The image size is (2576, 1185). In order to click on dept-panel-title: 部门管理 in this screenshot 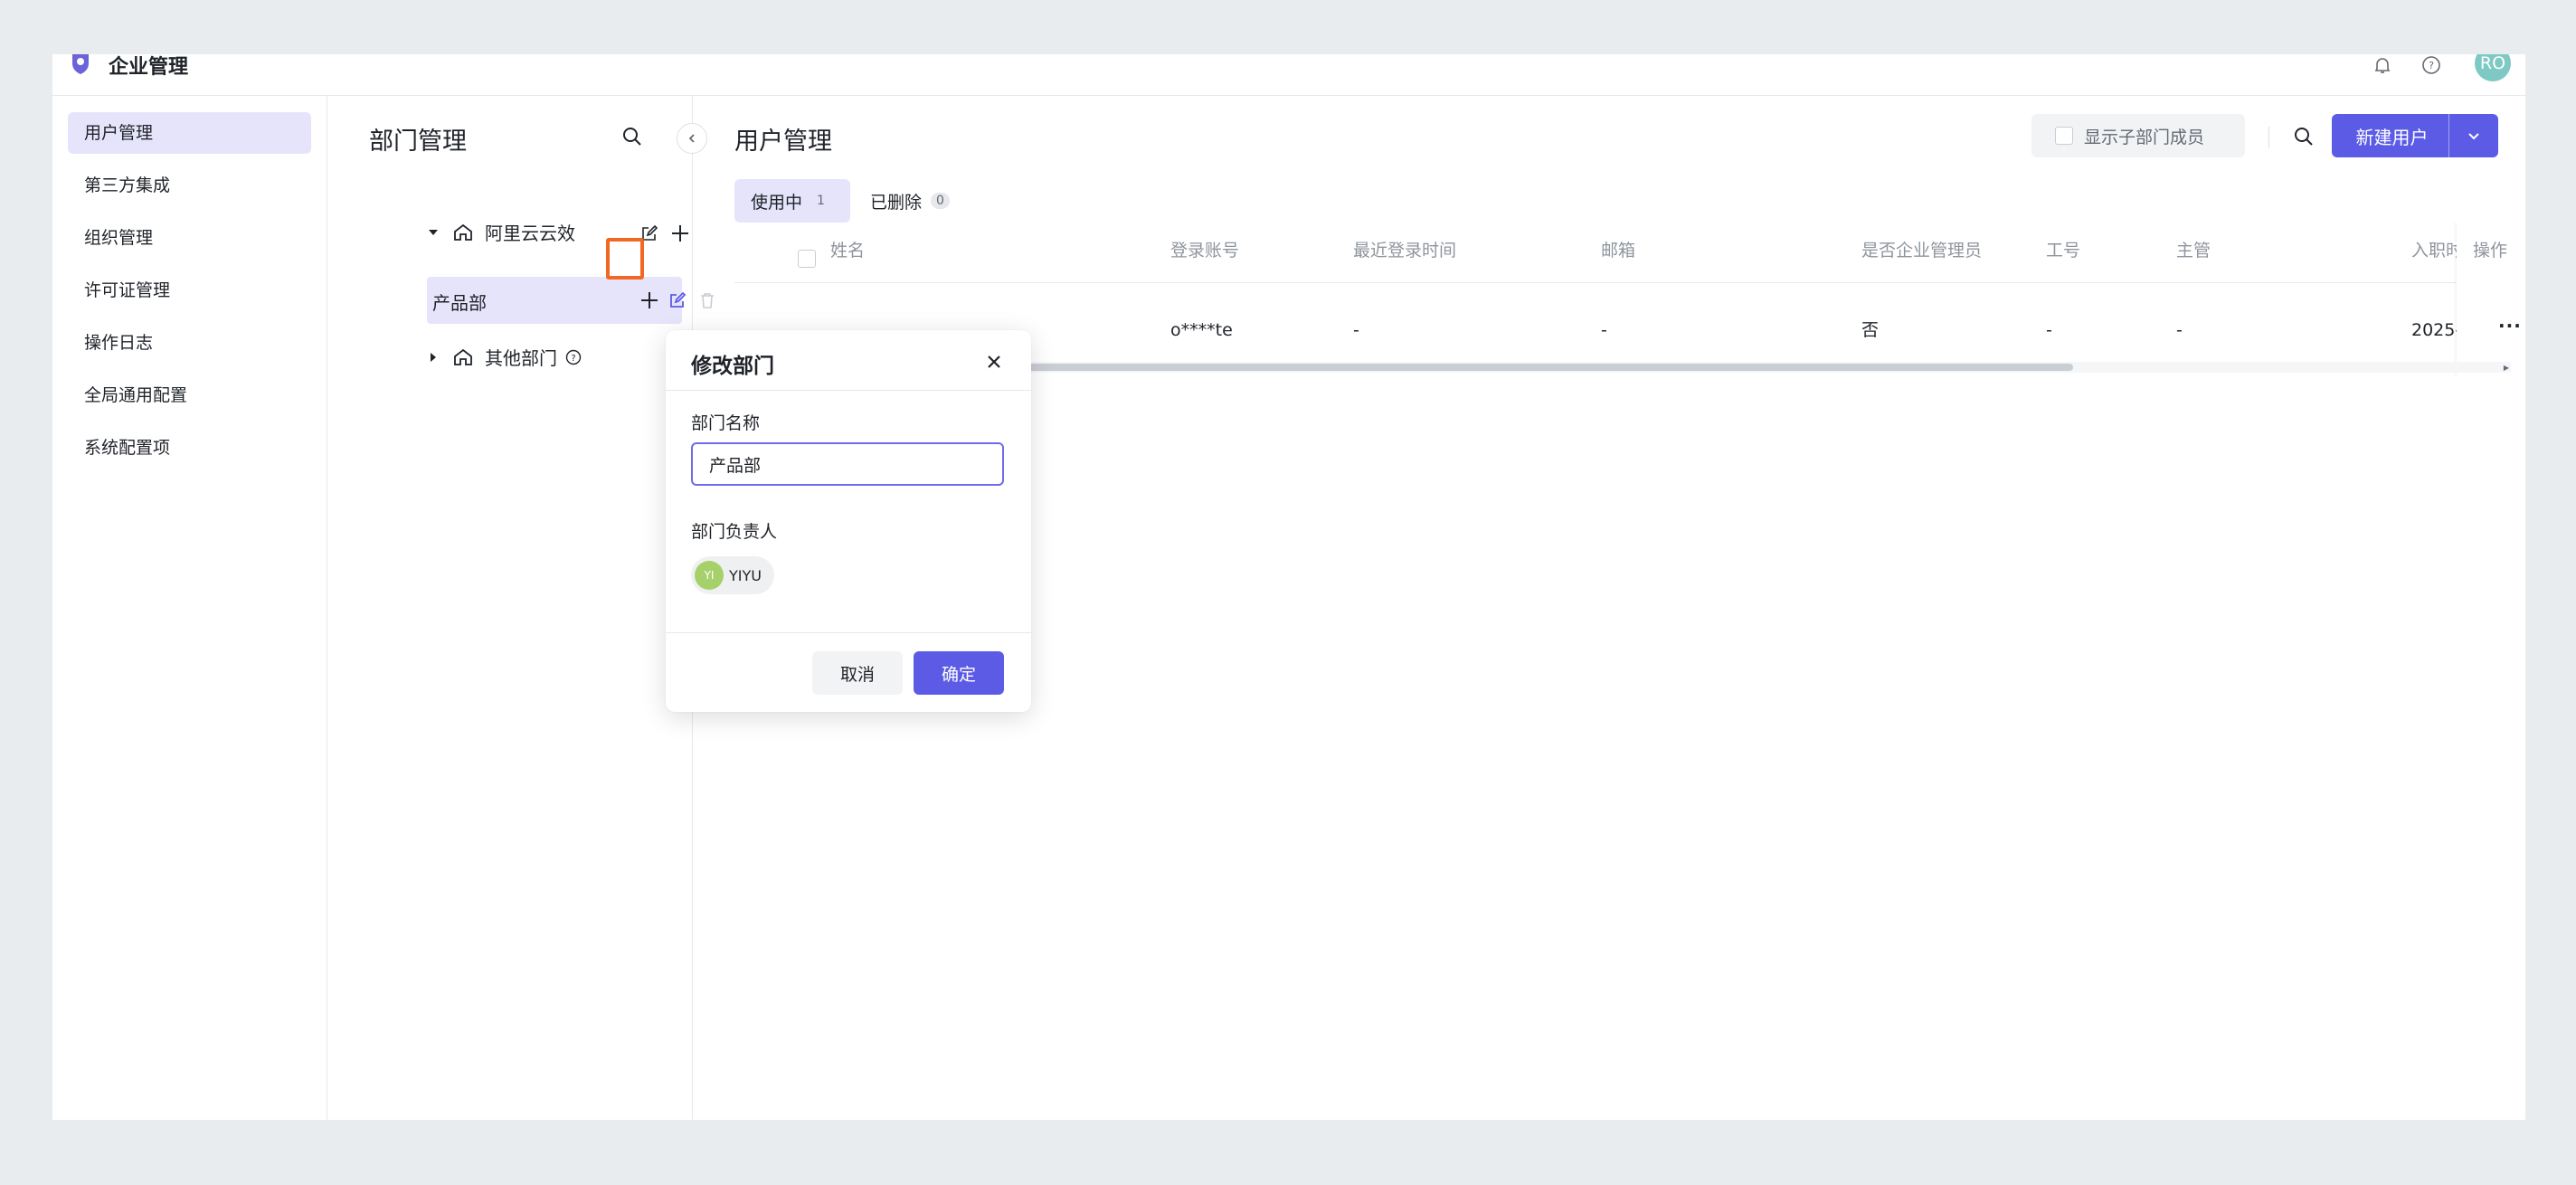, I will do `click(418, 142)`.